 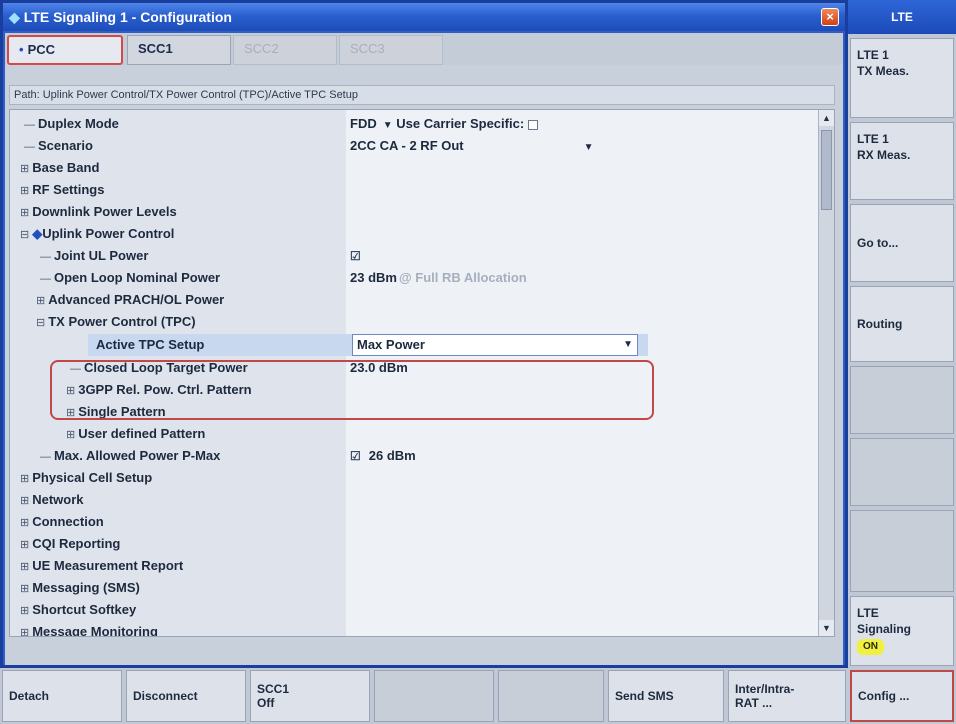 I want to click on tree-row-rf-settings: ⊞ RF Settings, so click(x=415, y=191).